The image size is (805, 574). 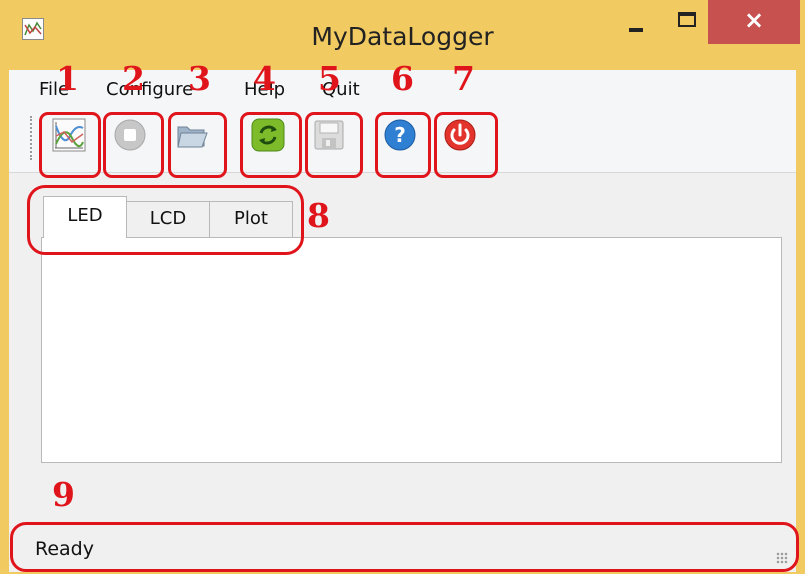 What do you see at coordinates (402, 78) in the screenshot?
I see `annotation-number-6: 6` at bounding box center [402, 78].